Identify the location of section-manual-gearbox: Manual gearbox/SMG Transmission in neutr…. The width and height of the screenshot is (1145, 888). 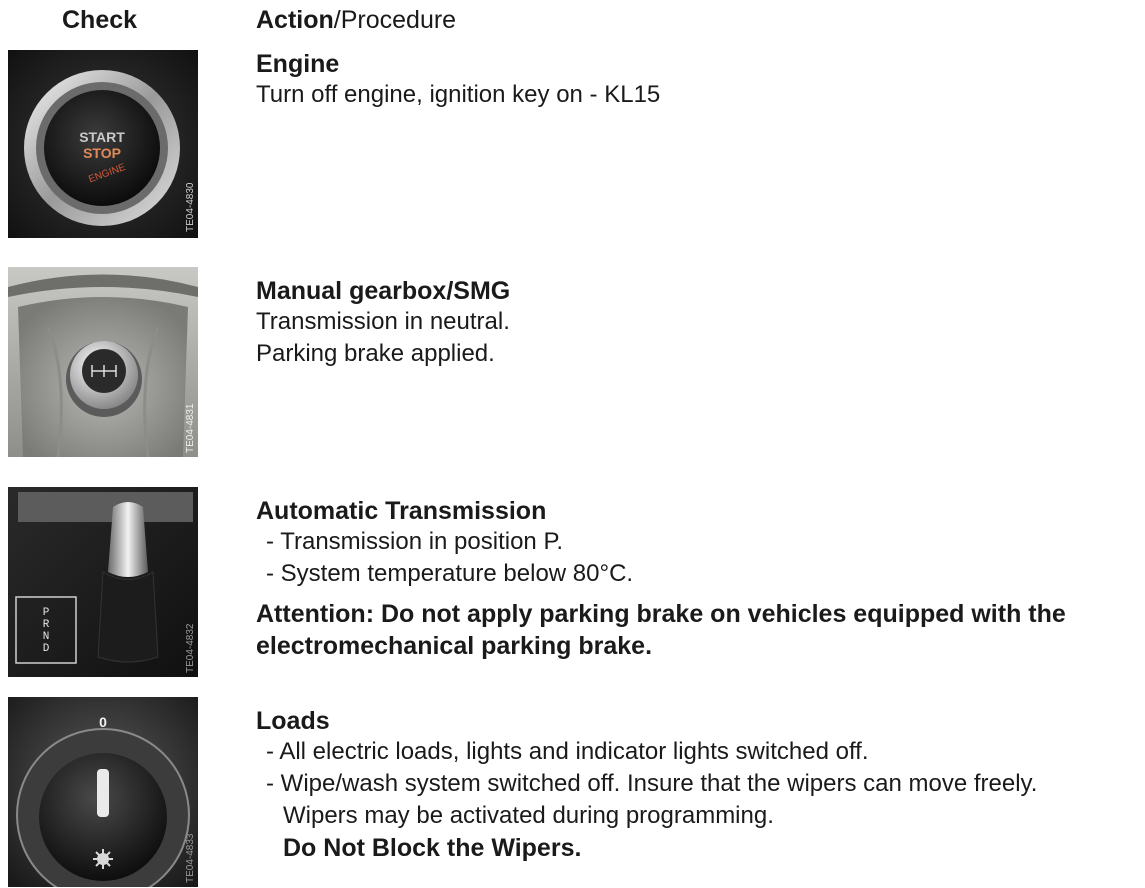
(383, 323).